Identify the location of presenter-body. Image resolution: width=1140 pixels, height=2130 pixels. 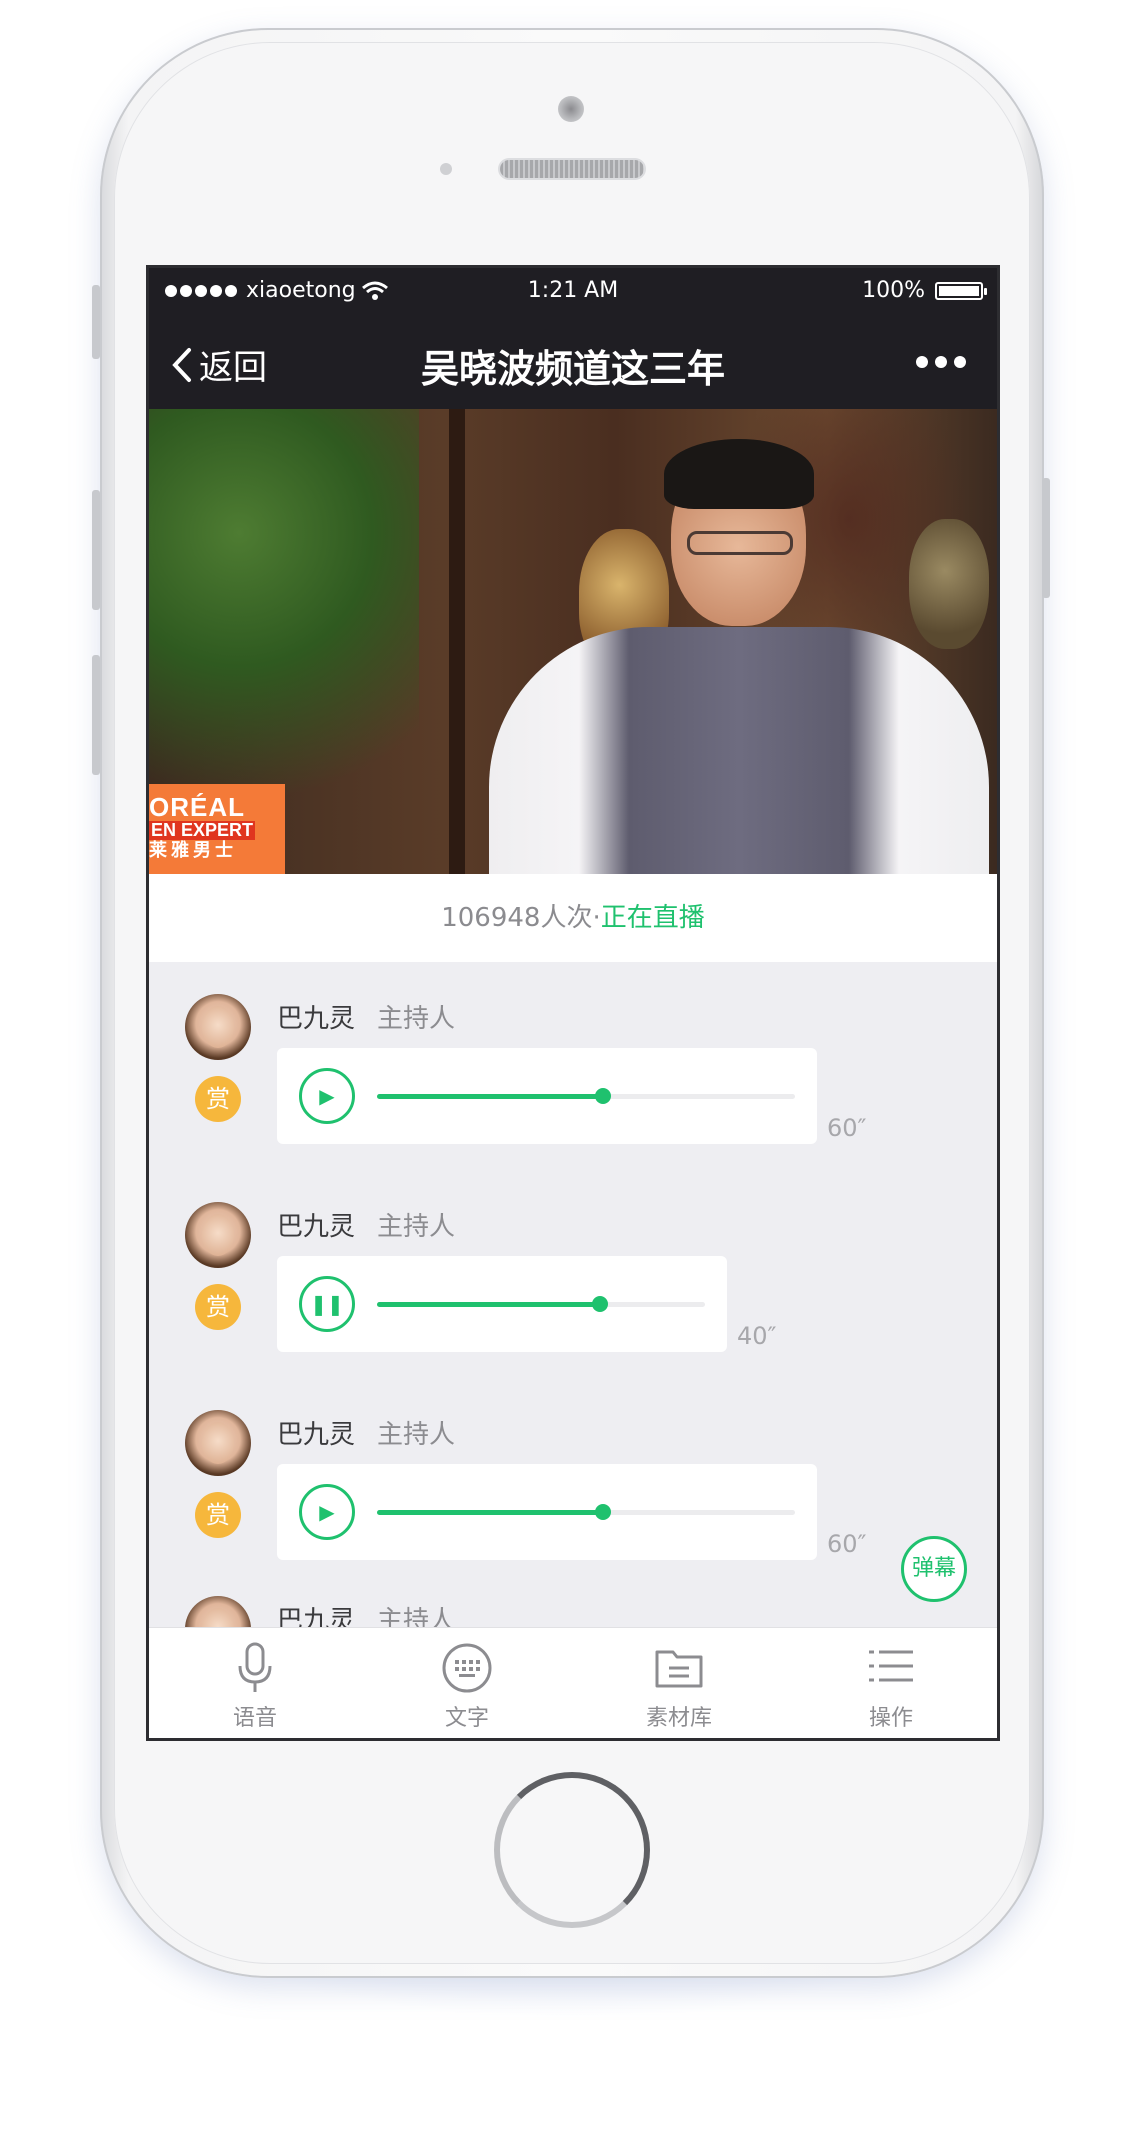
(739, 750).